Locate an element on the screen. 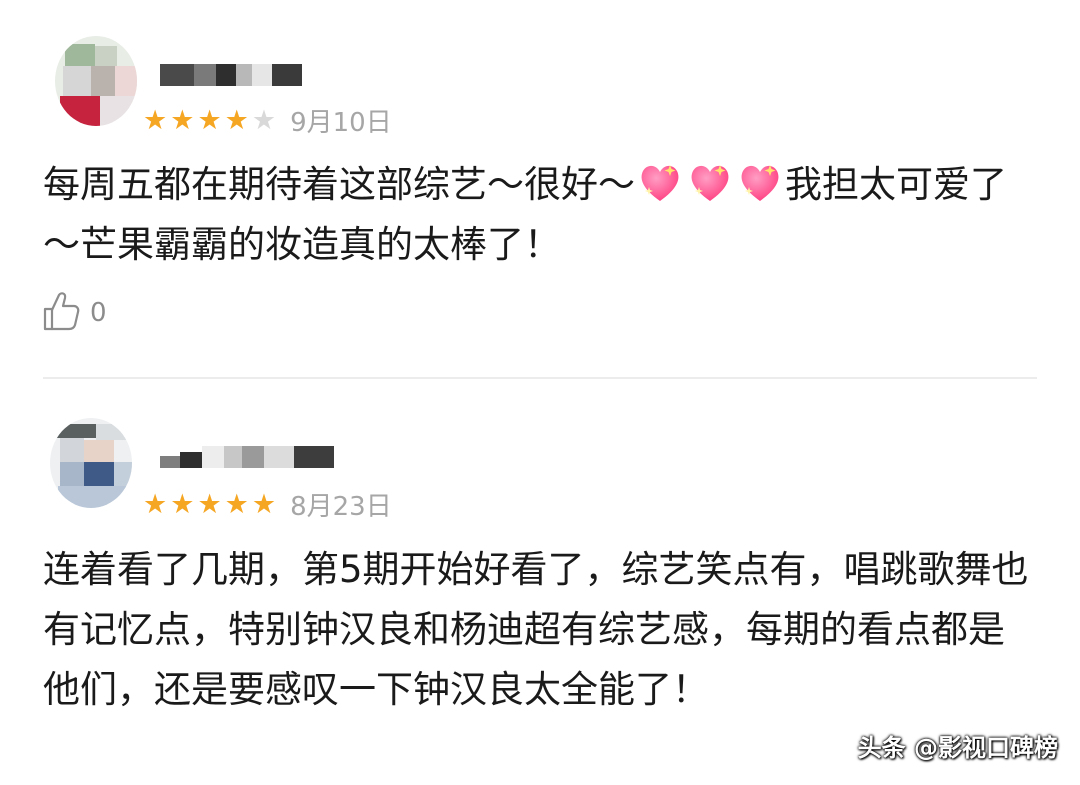 The image size is (1080, 785). review-date: 9月10日 is located at coordinates (341, 123).